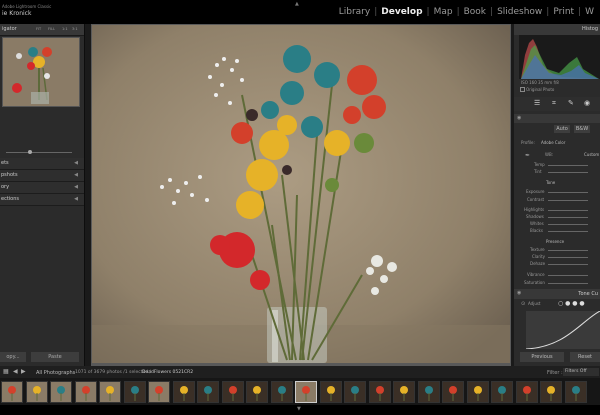  I want to click on zoom-1-1: 1:1, so click(65, 29).